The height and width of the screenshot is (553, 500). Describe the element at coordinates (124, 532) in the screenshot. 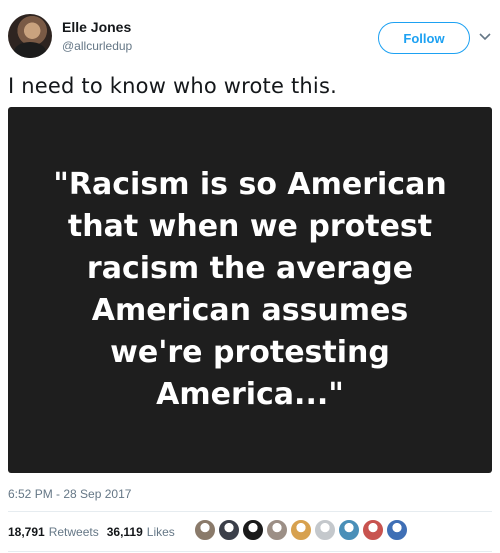

I see `likes-count: 36,119` at that location.